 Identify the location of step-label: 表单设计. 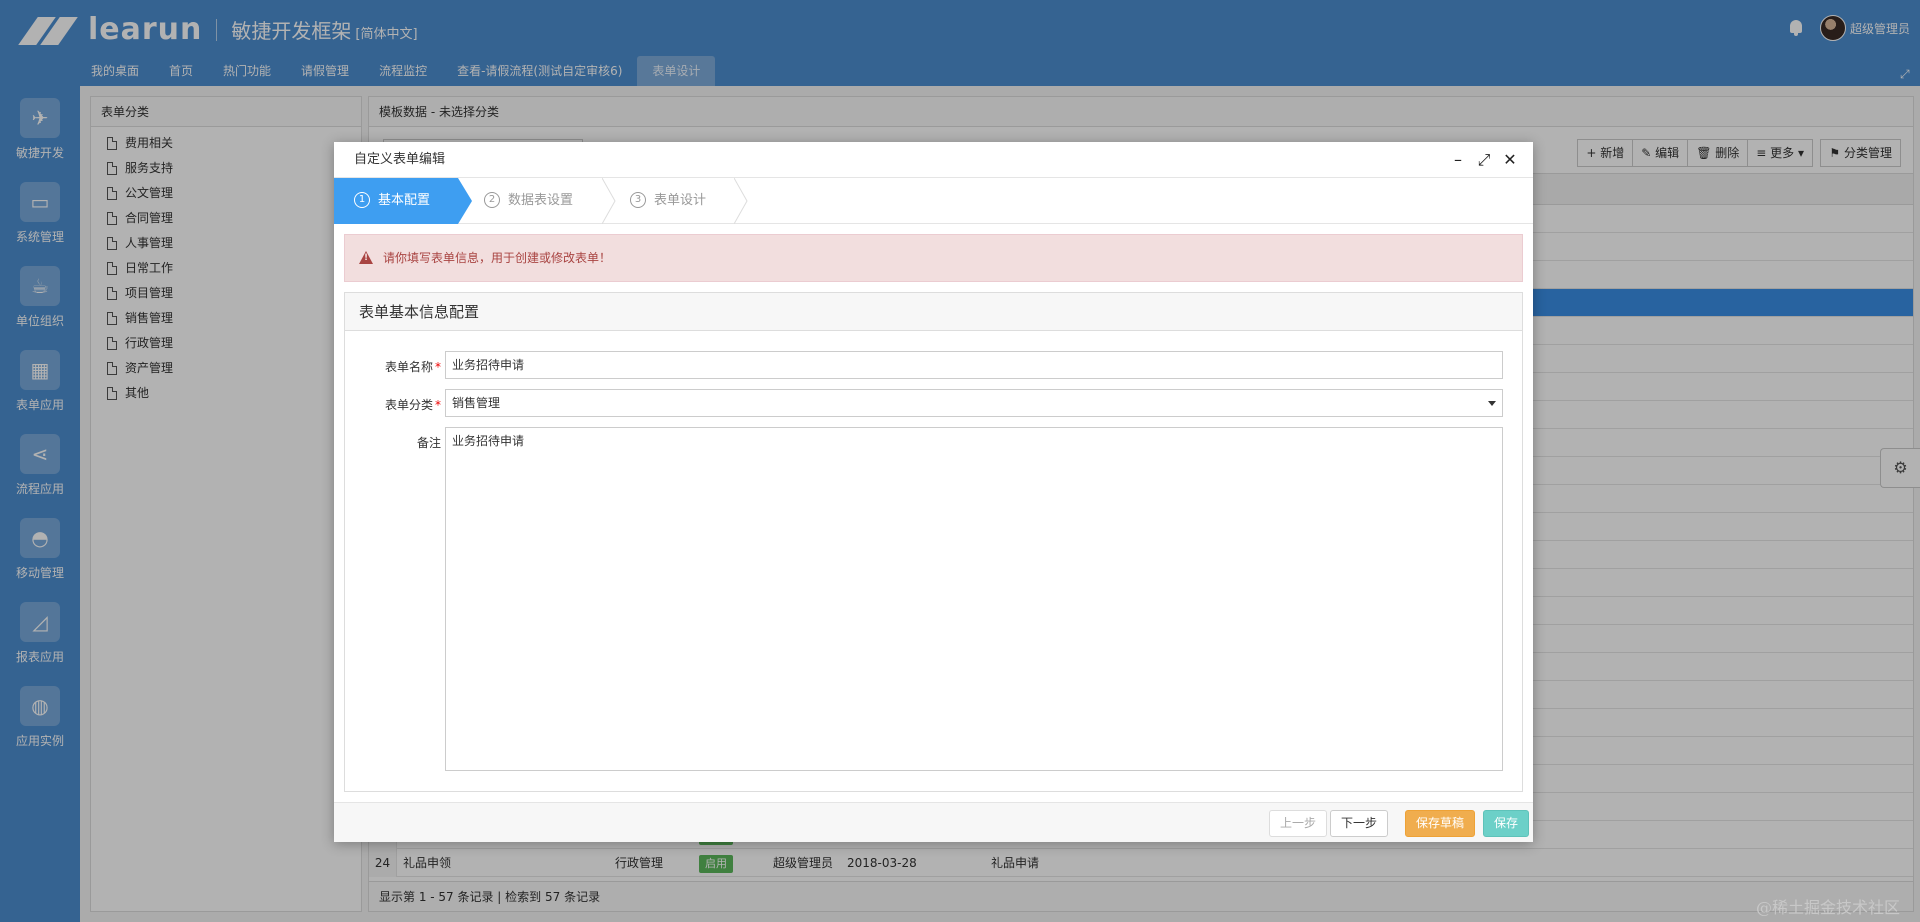
(680, 200).